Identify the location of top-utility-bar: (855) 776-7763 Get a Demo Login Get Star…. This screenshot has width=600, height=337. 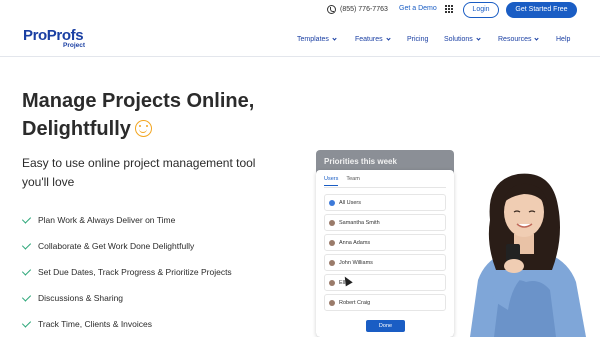
(300, 11).